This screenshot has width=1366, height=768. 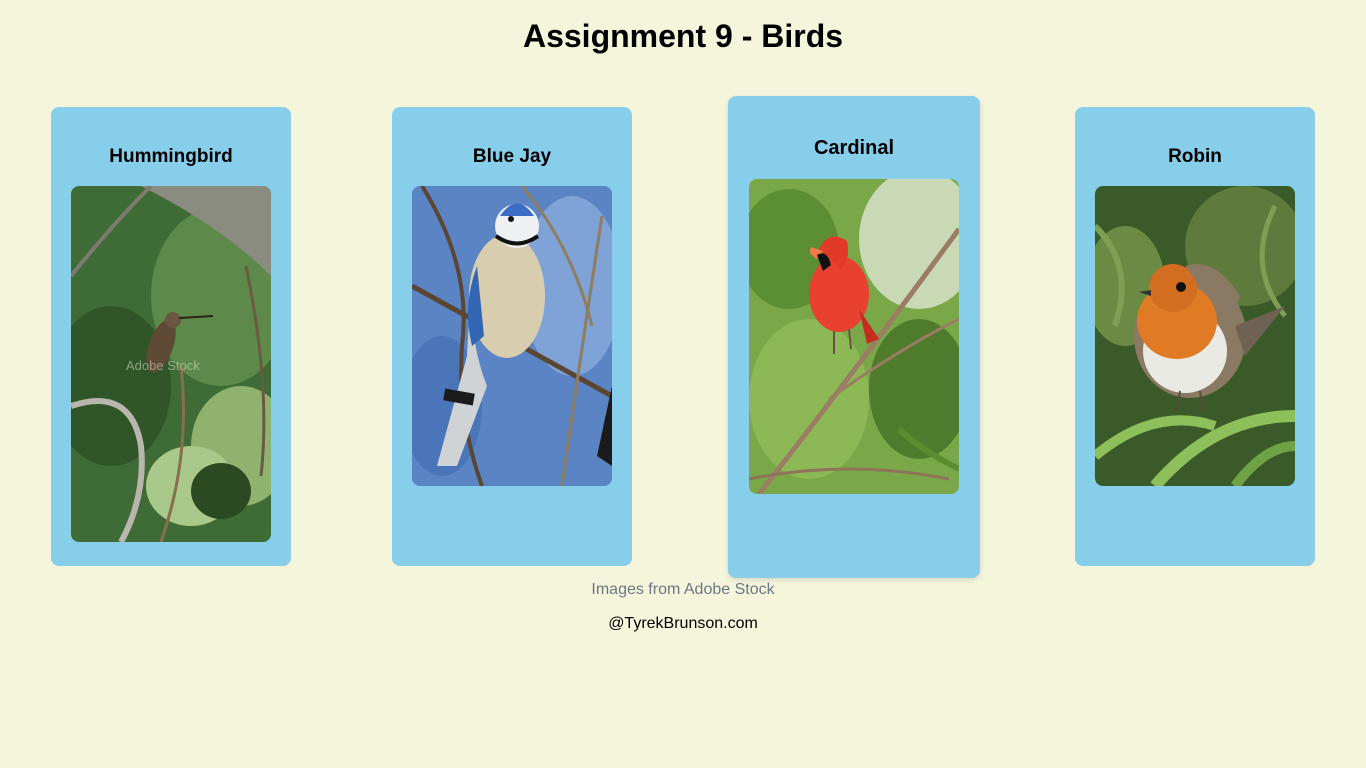 I want to click on bird-name-robin: Robin, so click(x=1195, y=156).